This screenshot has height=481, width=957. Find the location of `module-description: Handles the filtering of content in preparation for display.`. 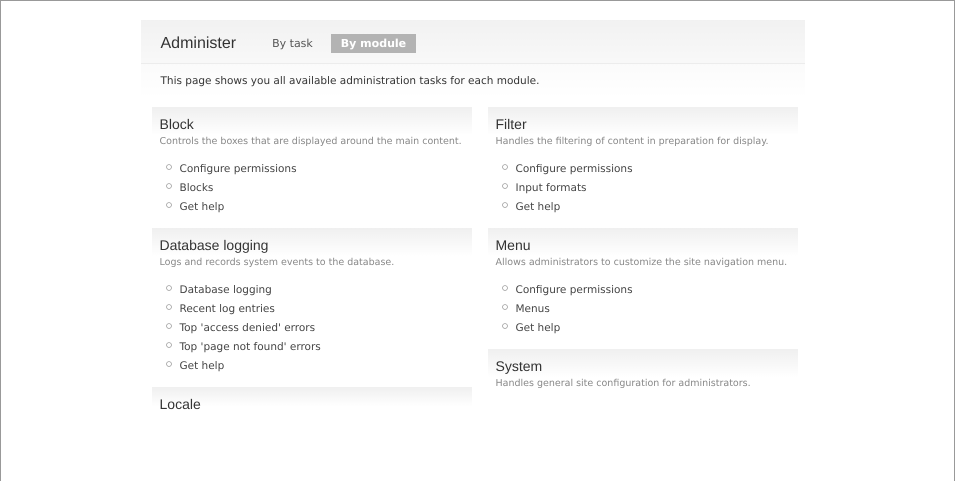

module-description: Handles the filtering of content in preparation for display. is located at coordinates (633, 142).